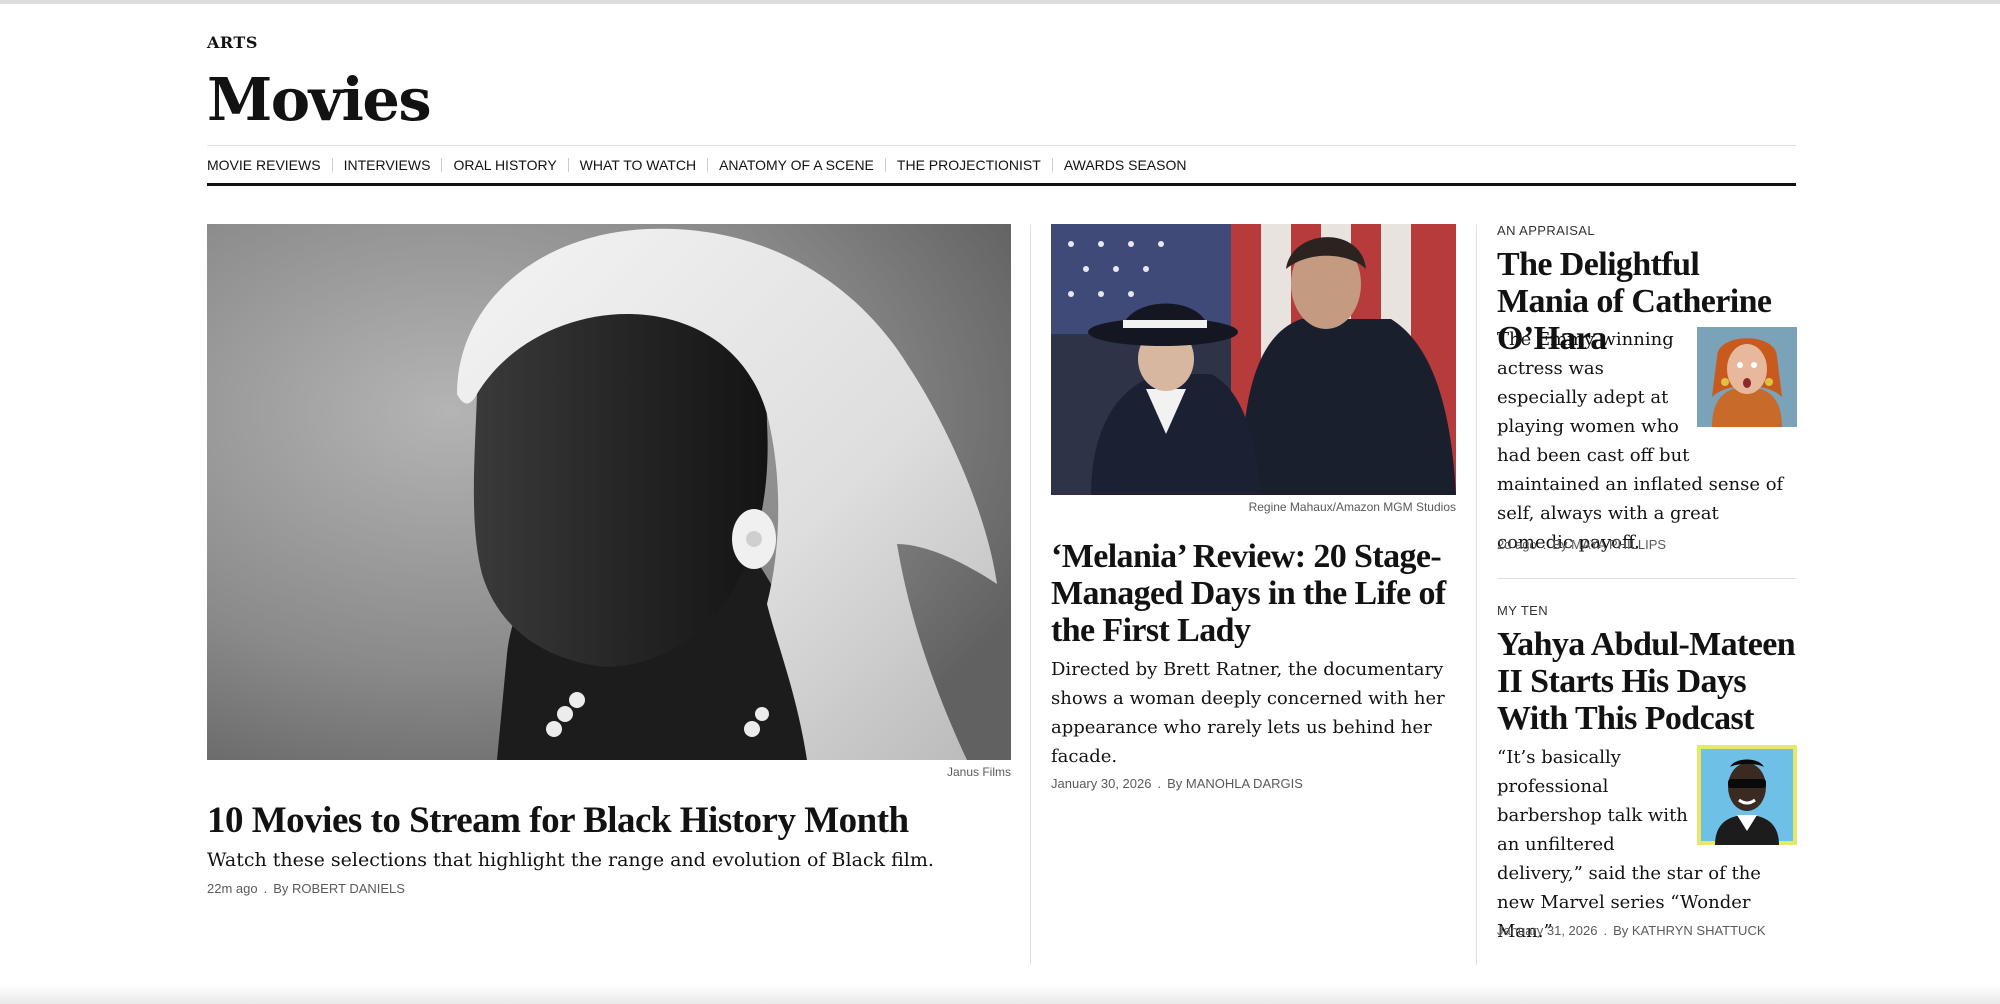 The image size is (2000, 1004). I want to click on page-title: Movies, so click(319, 100).